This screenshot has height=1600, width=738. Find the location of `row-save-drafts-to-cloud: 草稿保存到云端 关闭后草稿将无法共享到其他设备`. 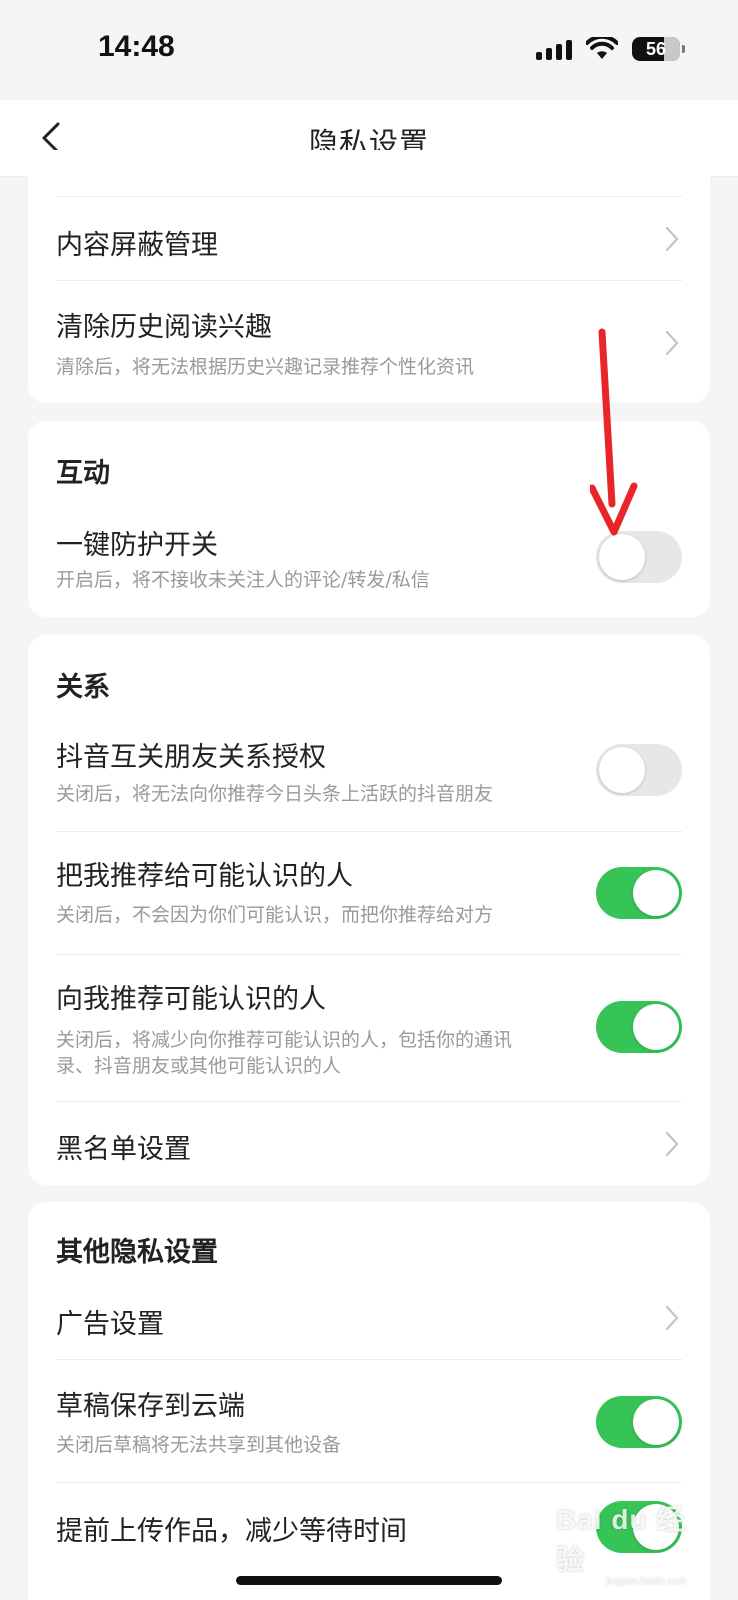

row-save-drafts-to-cloud: 草稿保存到云端 关闭后草稿将无法共享到其他设备 is located at coordinates (369, 1421).